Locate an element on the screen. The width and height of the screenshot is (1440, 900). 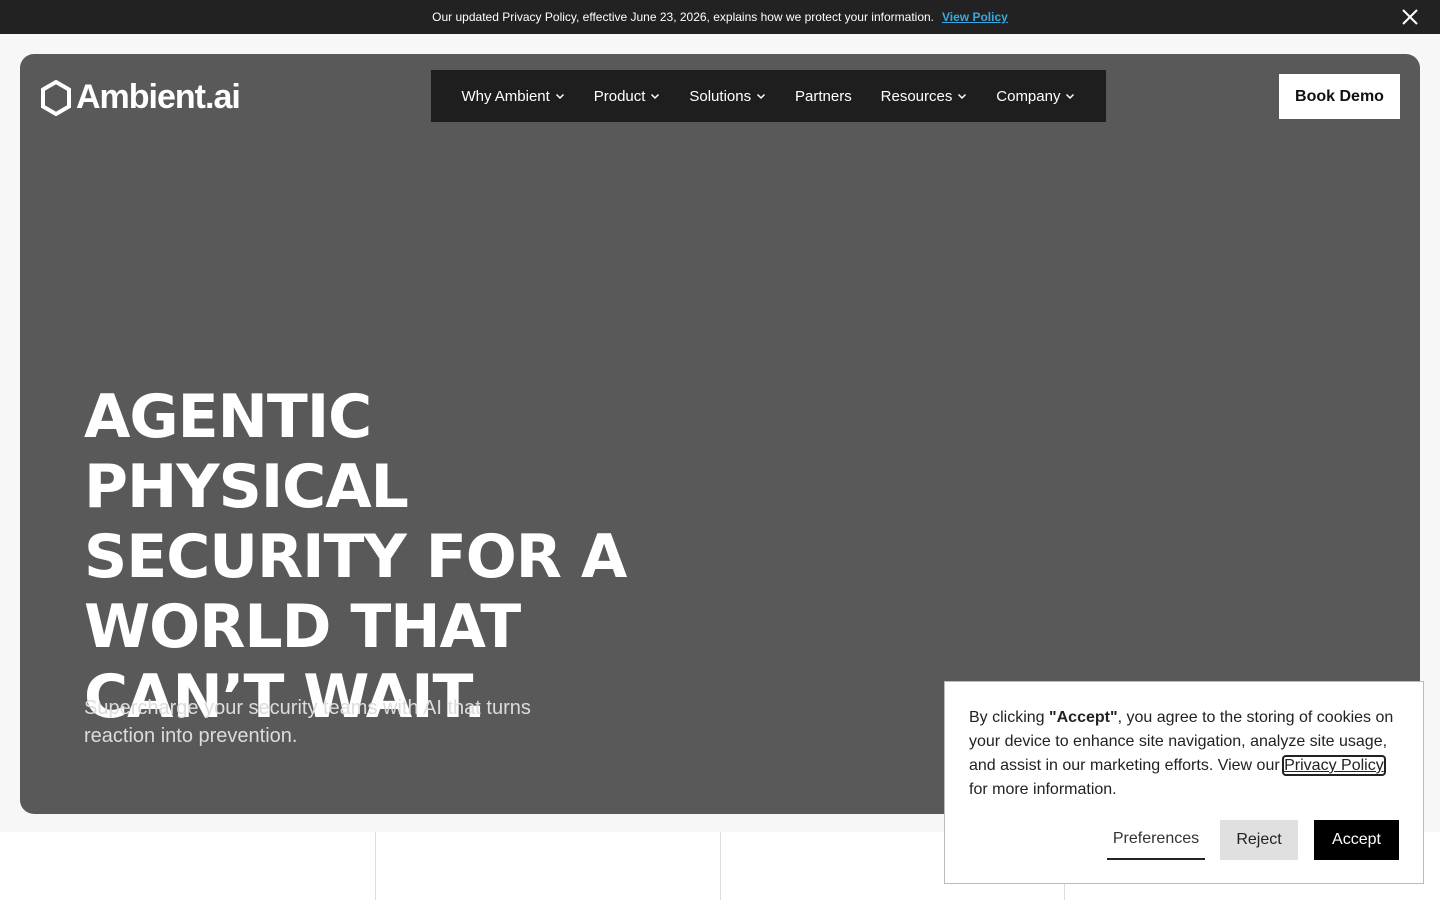
nav-label: Product is located at coordinates (619, 96).